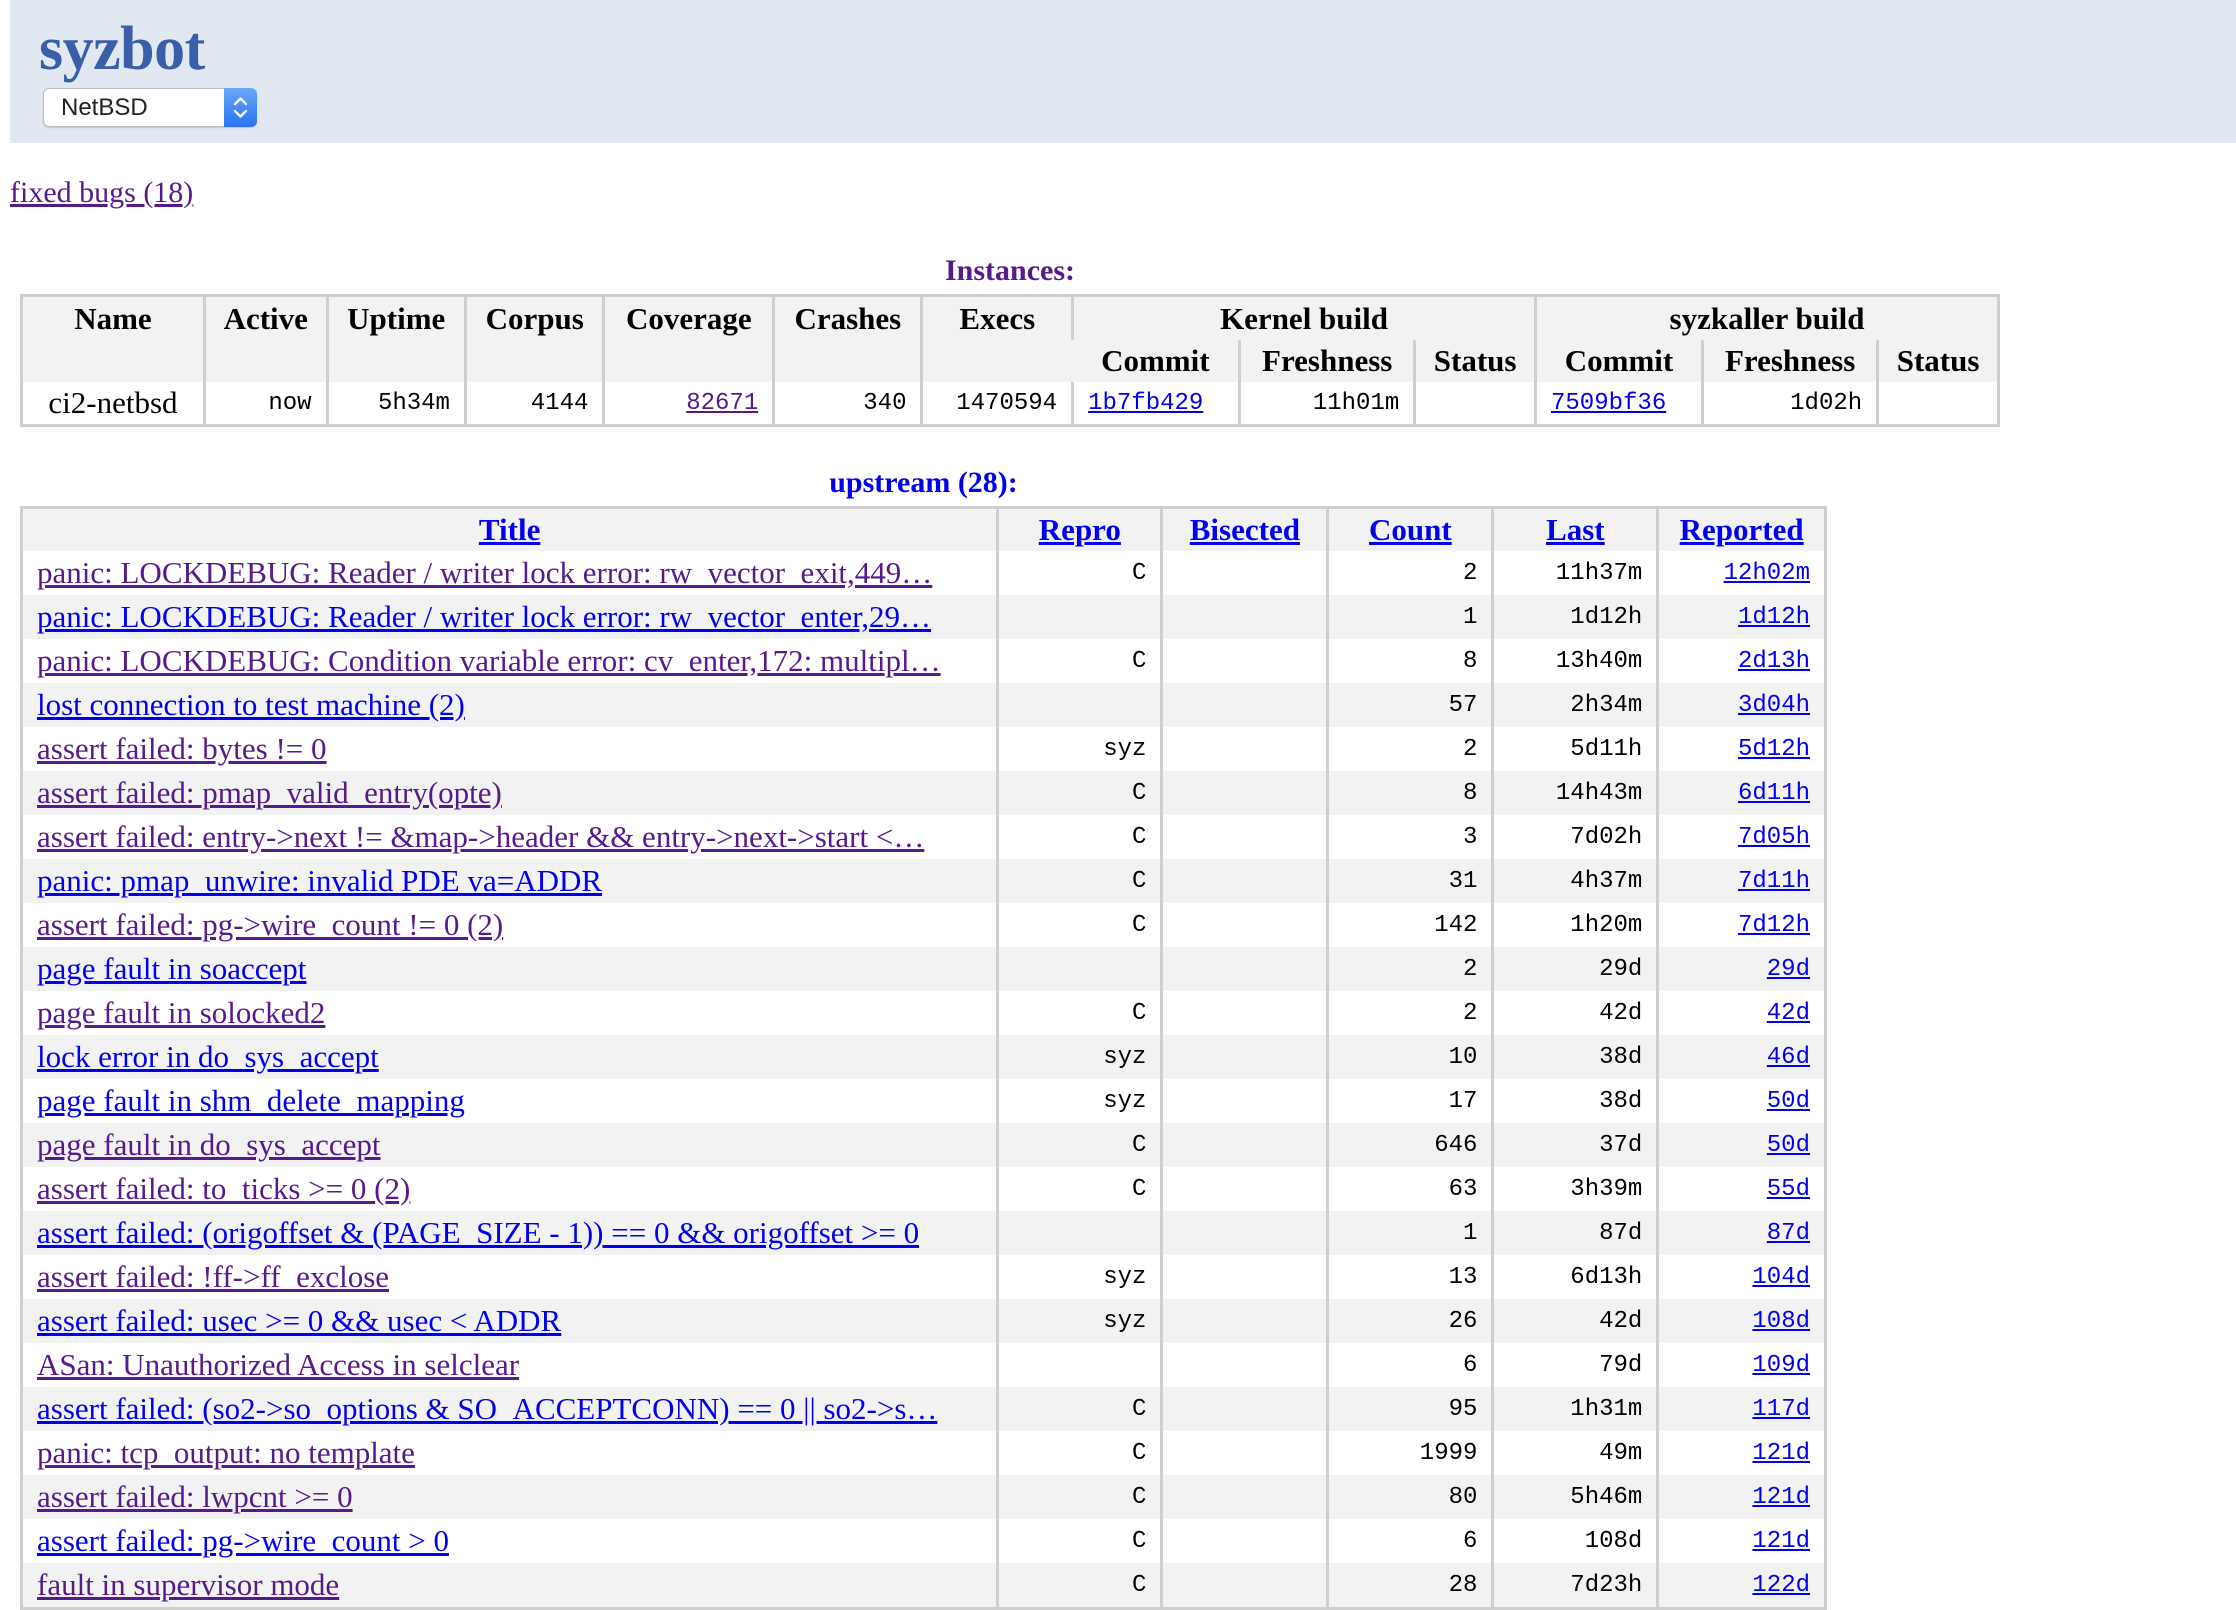  Describe the element at coordinates (1781, 1585) in the screenshot. I see `bug-reported-link: 122d` at that location.